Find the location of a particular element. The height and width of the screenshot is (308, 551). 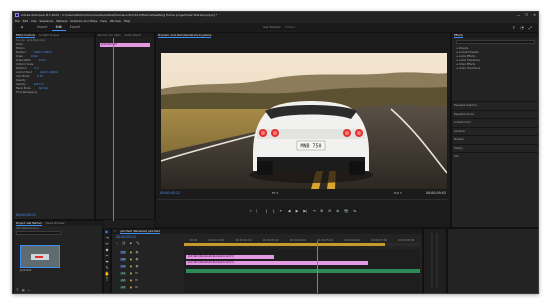

effects-section: Lumetri Color is located at coordinates (495, 122).